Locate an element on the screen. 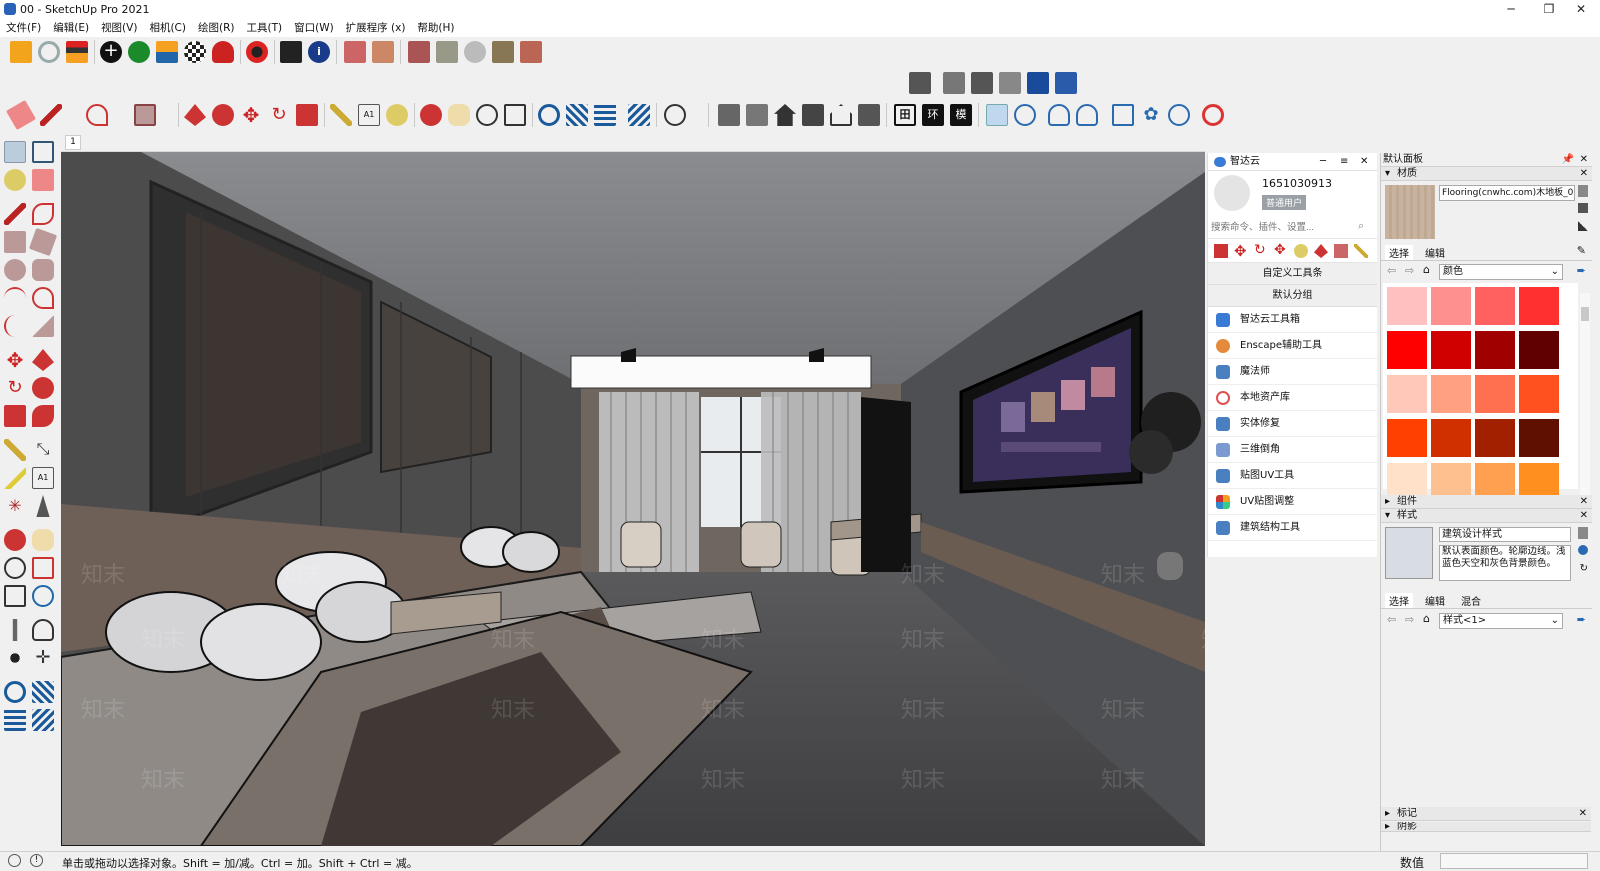  sync-icon is located at coordinates (1179, 115).